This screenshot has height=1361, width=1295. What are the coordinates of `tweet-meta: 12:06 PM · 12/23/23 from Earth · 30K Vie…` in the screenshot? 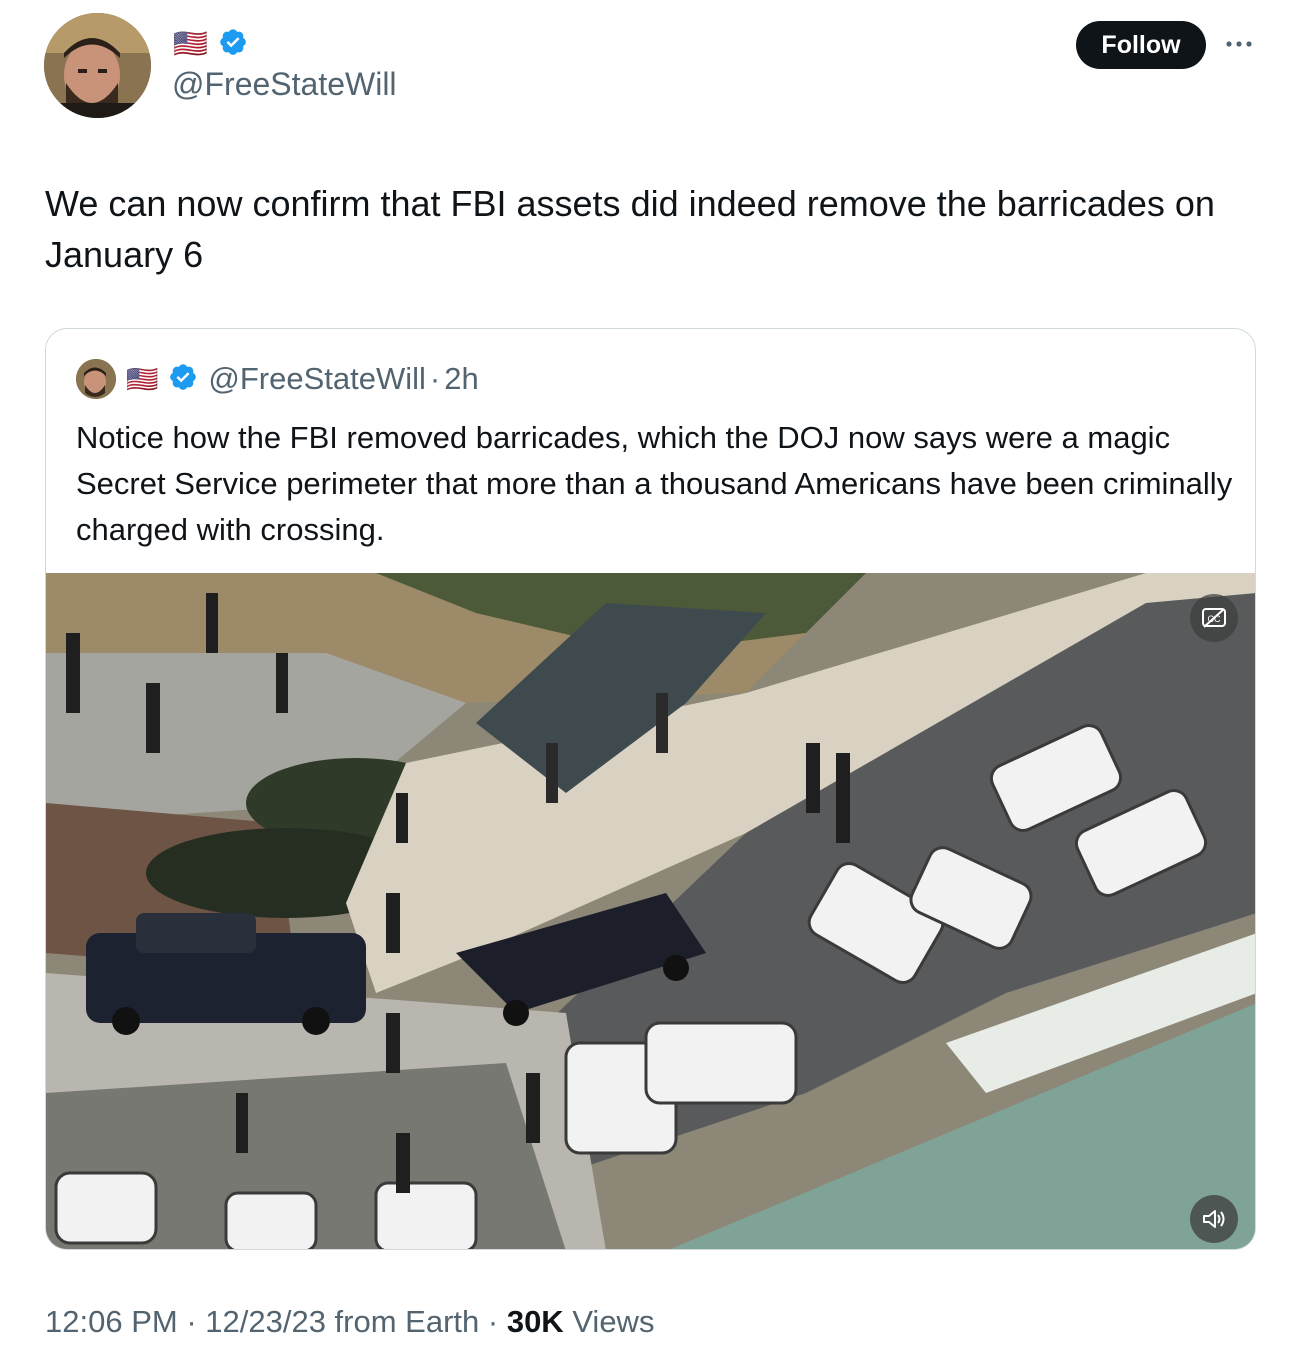 It's located at (349, 1322).